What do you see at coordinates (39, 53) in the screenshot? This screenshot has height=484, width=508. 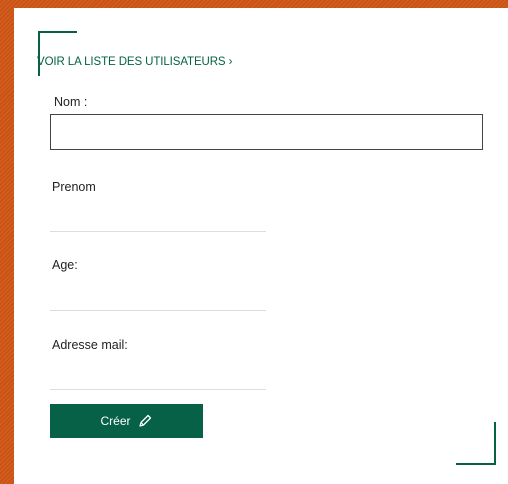 I see `corner-decoration-top-left-vertical` at bounding box center [39, 53].